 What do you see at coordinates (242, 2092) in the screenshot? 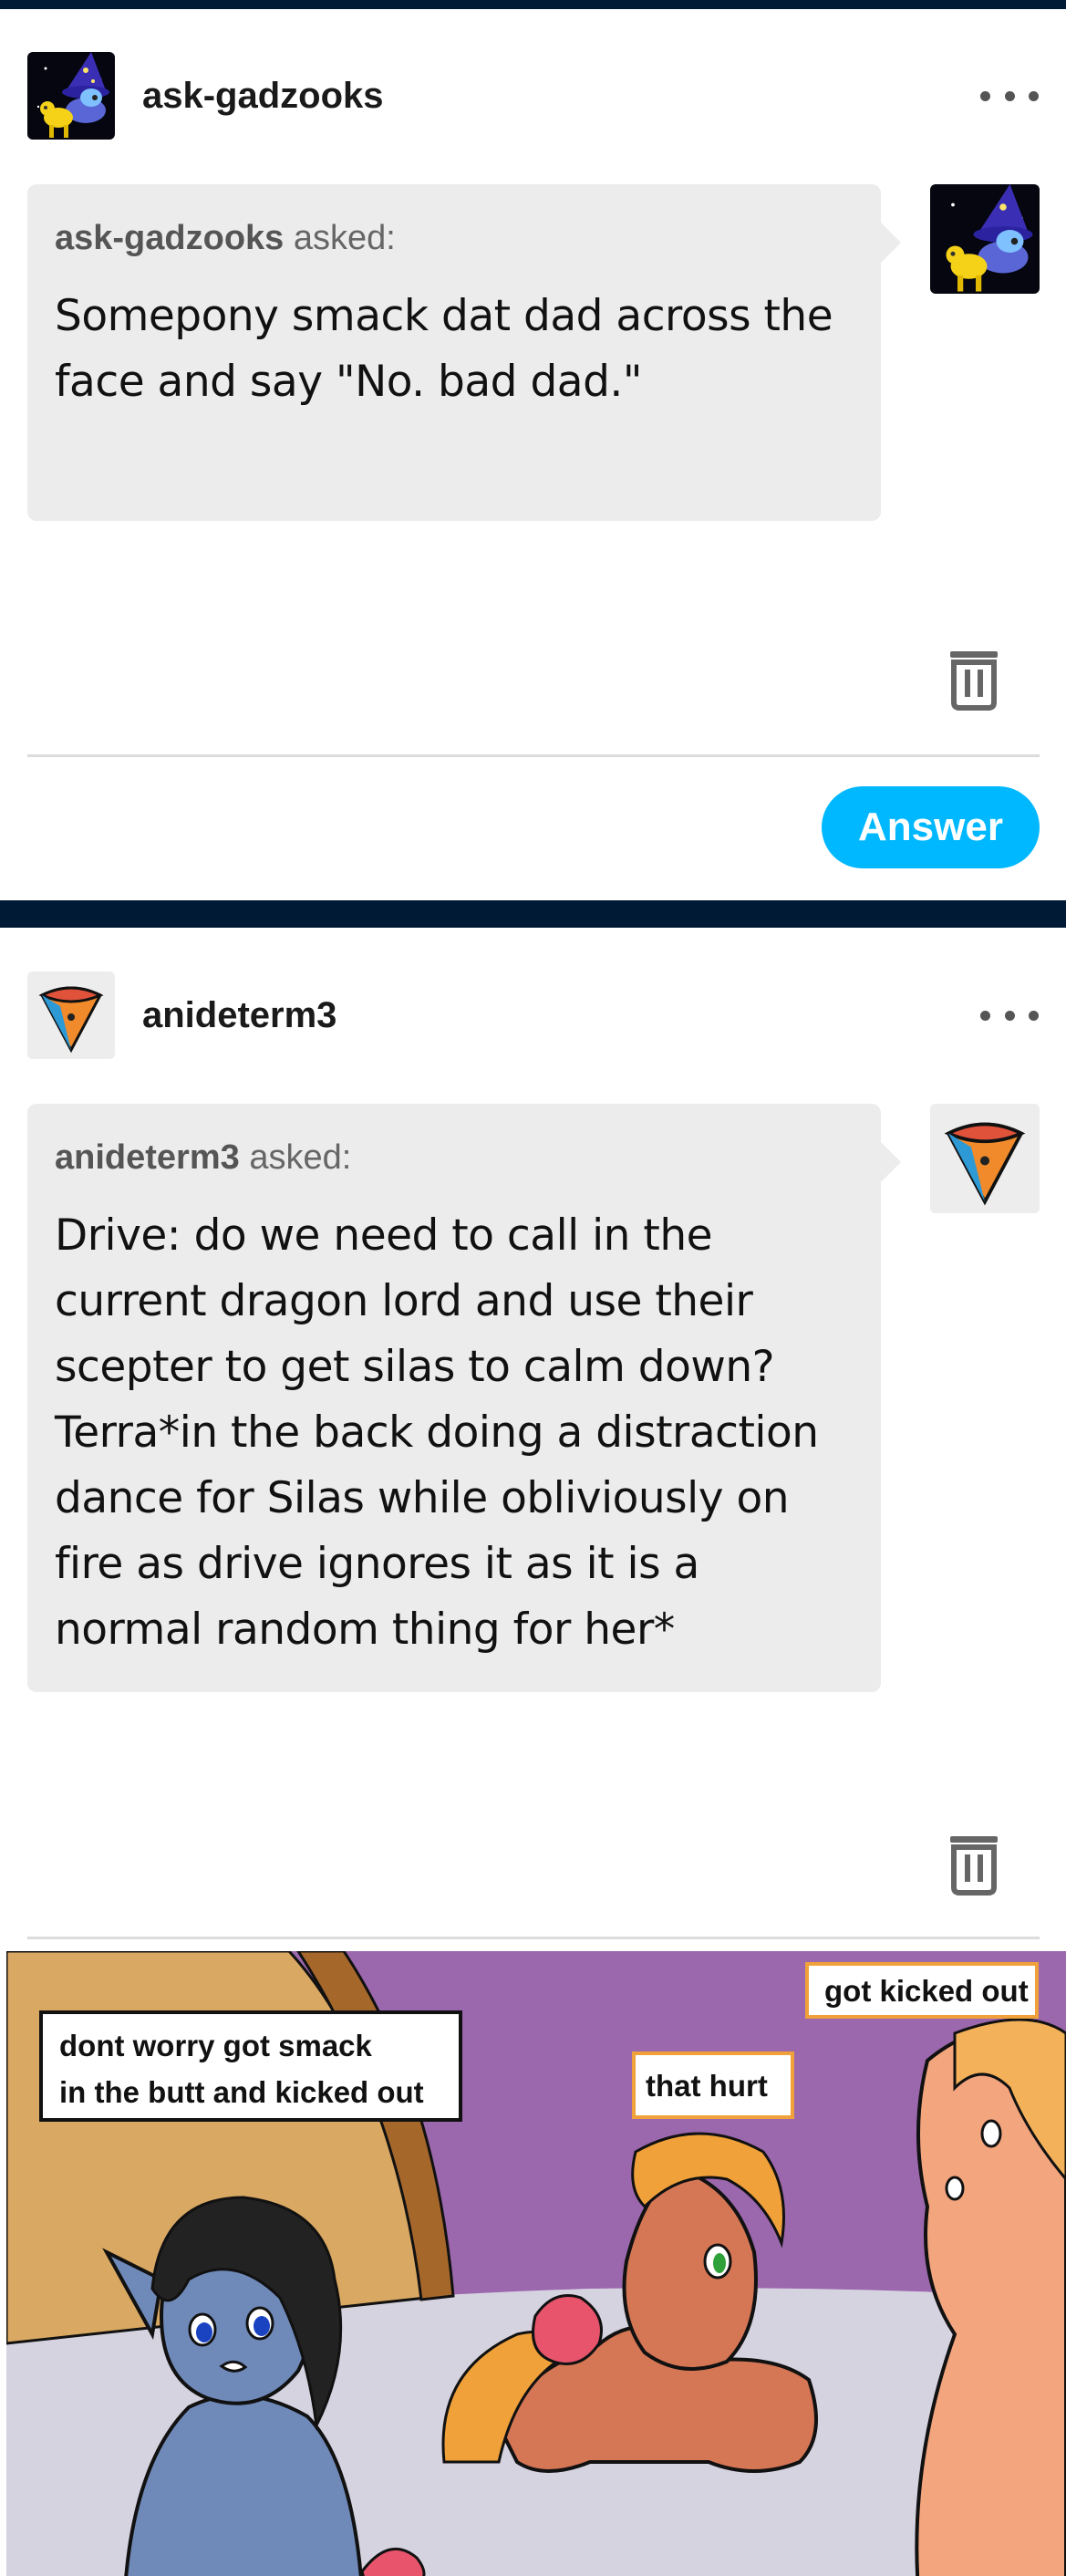
I see `speech-left-line2: in the butt and kicked out` at bounding box center [242, 2092].